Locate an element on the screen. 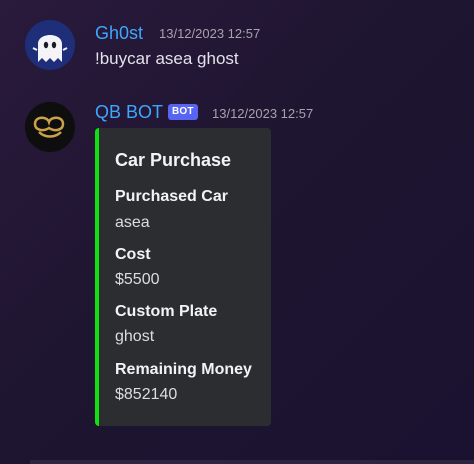 Image resolution: width=474 pixels, height=464 pixels. message-text: !buycar asea ghost is located at coordinates (167, 58).